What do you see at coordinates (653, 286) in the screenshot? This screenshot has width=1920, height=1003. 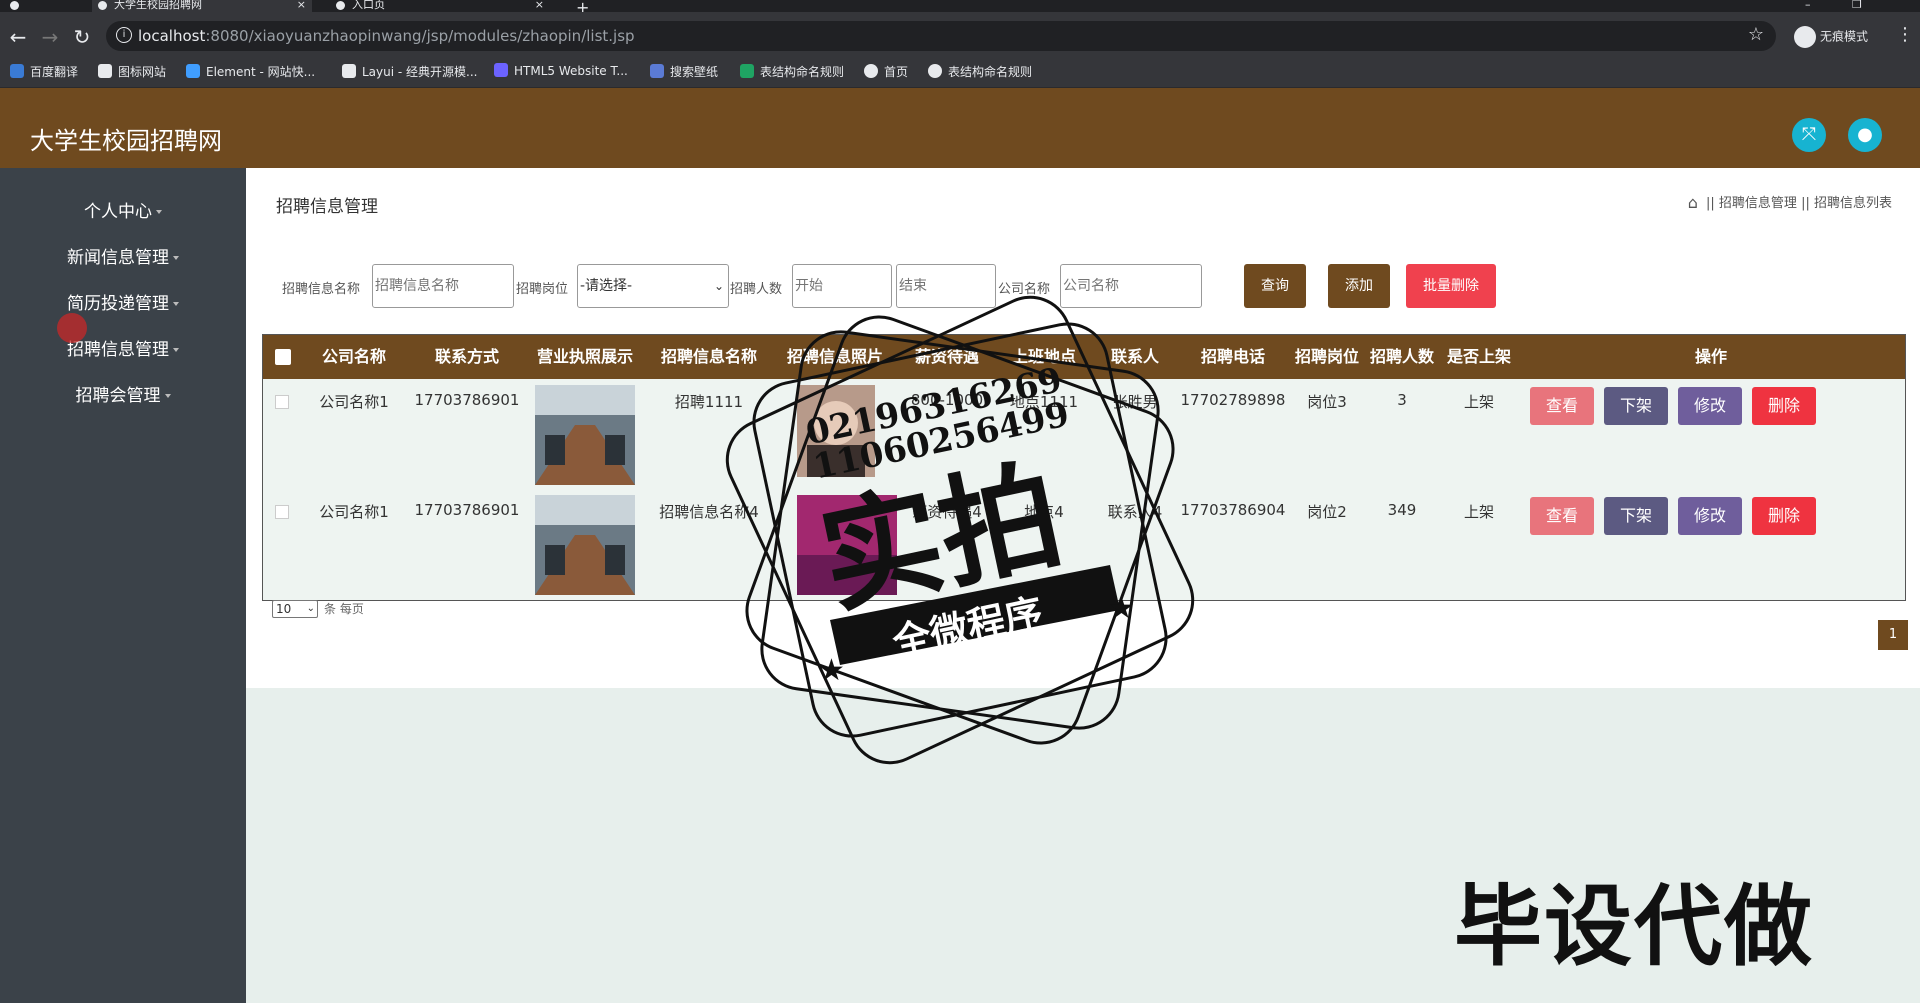 I see `post-select: -请选择- ⌄` at bounding box center [653, 286].